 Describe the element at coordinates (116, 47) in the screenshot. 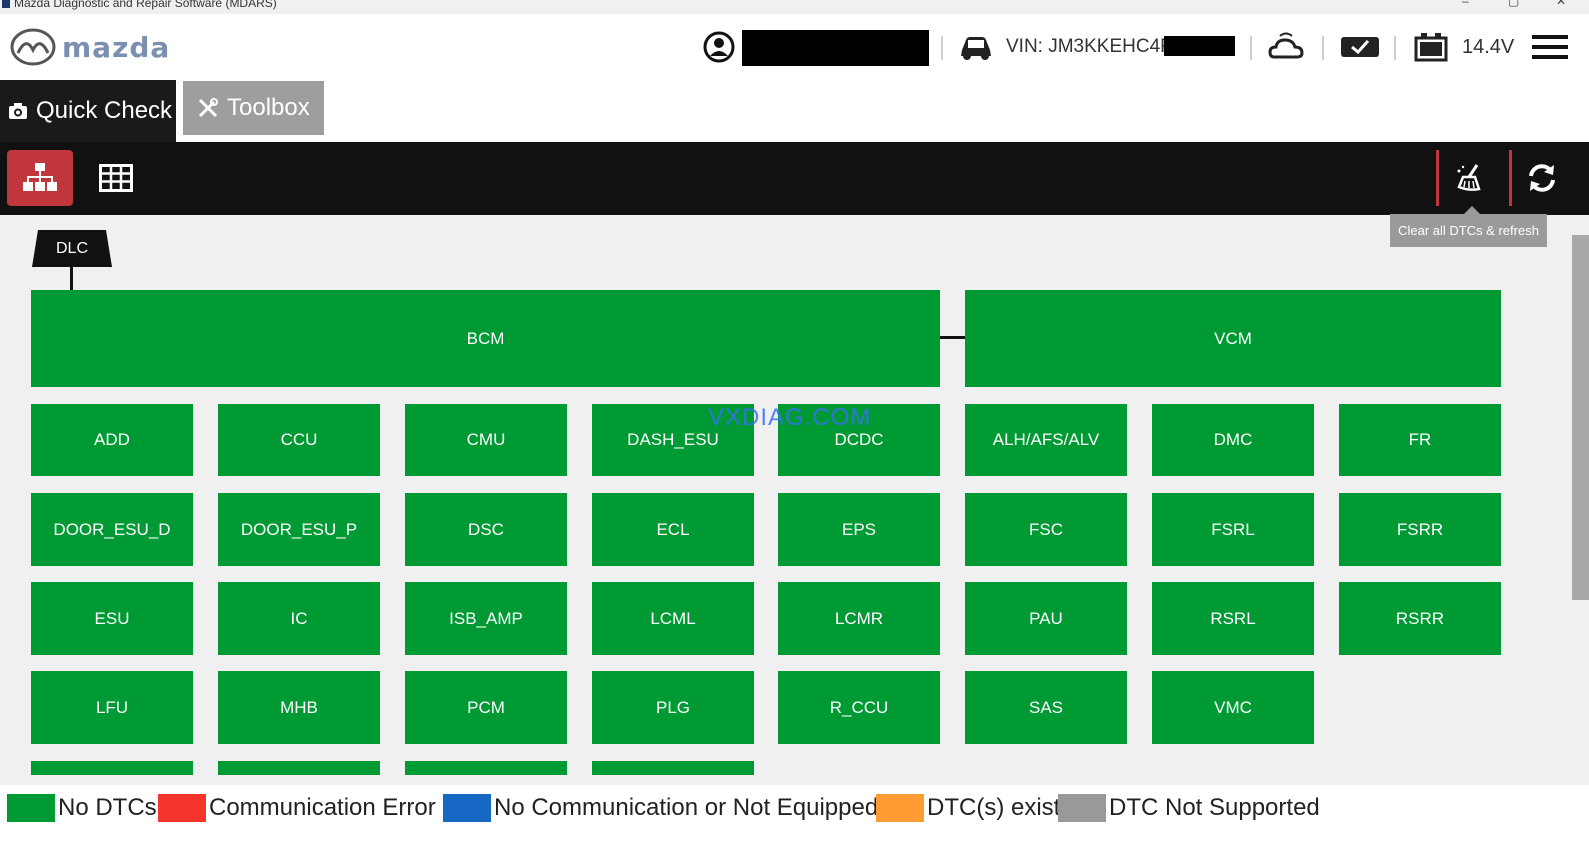

I see `brand-wordmark: mazda` at that location.